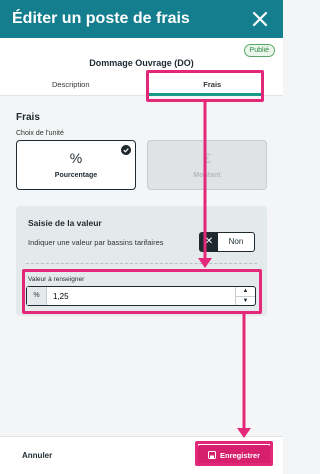 The width and height of the screenshot is (320, 474). I want to click on euro-icon: €, so click(207, 158).